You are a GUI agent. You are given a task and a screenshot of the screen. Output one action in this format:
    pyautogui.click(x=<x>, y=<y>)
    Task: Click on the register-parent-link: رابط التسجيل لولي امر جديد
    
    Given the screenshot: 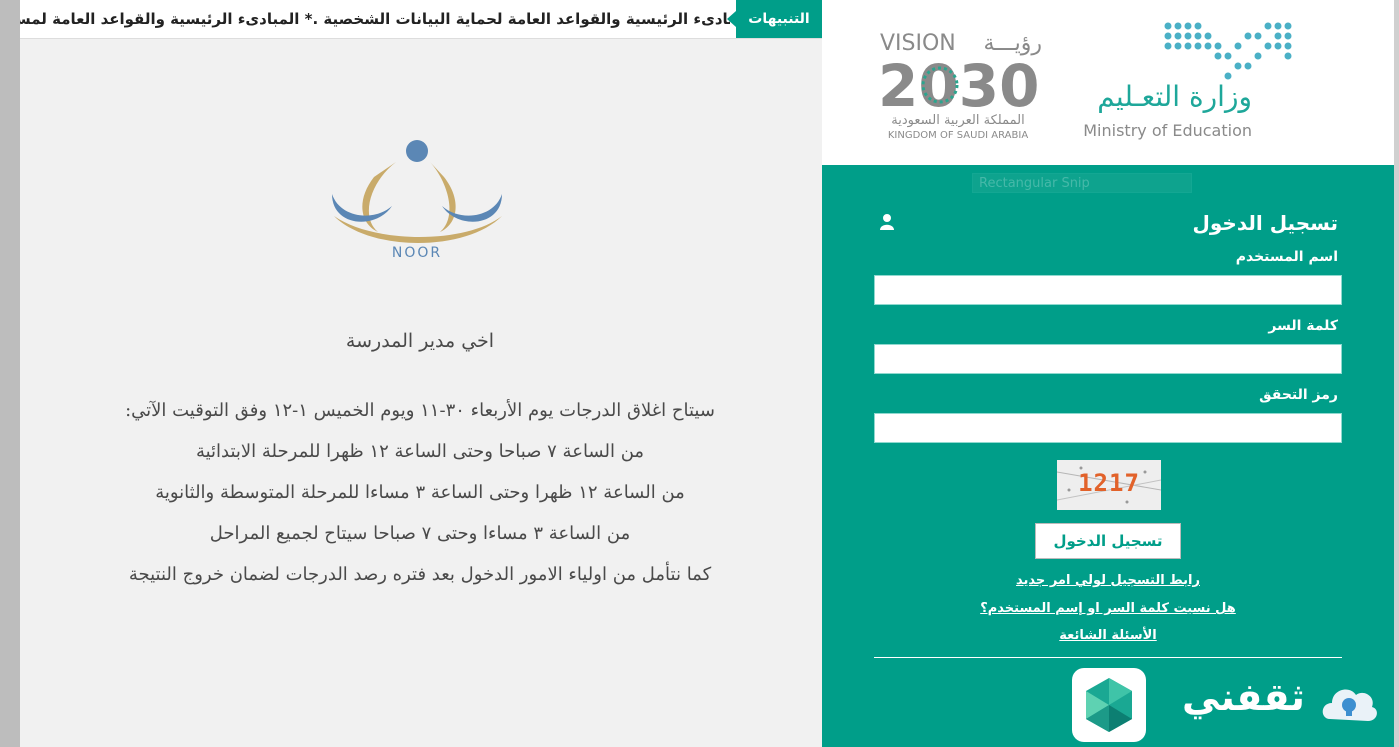 What is the action you would take?
    pyautogui.click(x=1108, y=580)
    